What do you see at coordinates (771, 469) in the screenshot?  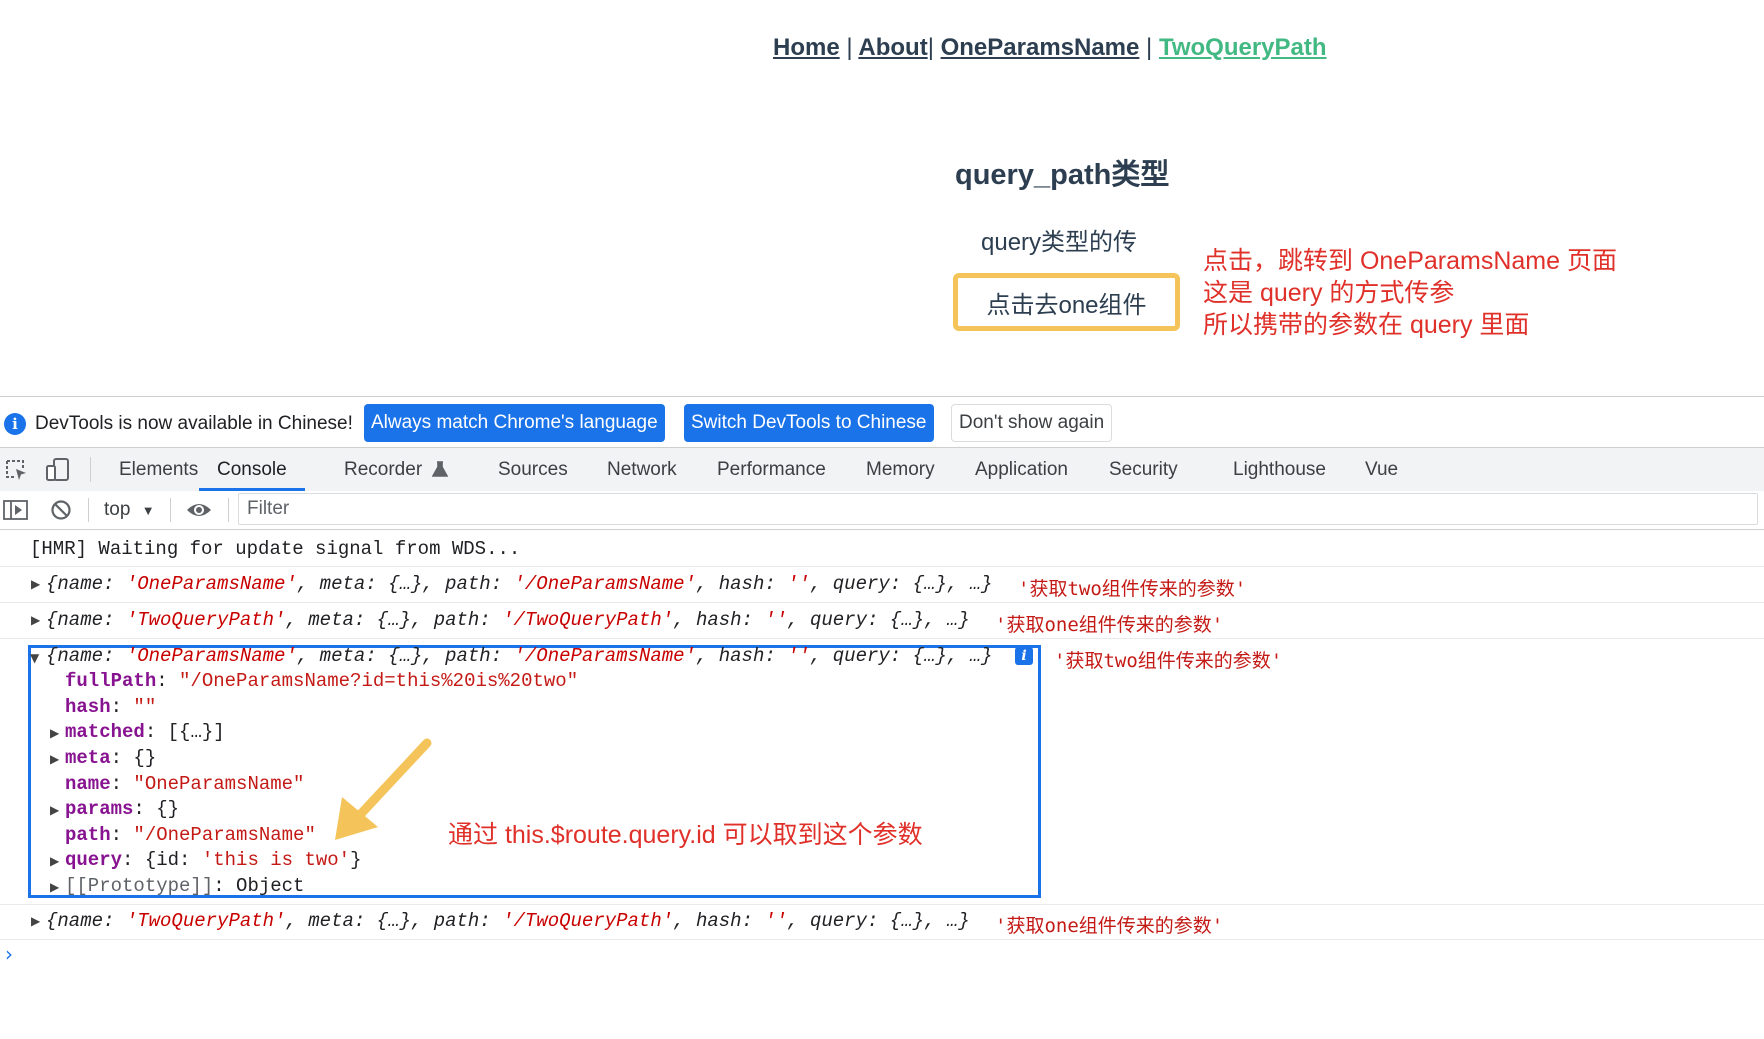 I see `tab-performance: Performance` at bounding box center [771, 469].